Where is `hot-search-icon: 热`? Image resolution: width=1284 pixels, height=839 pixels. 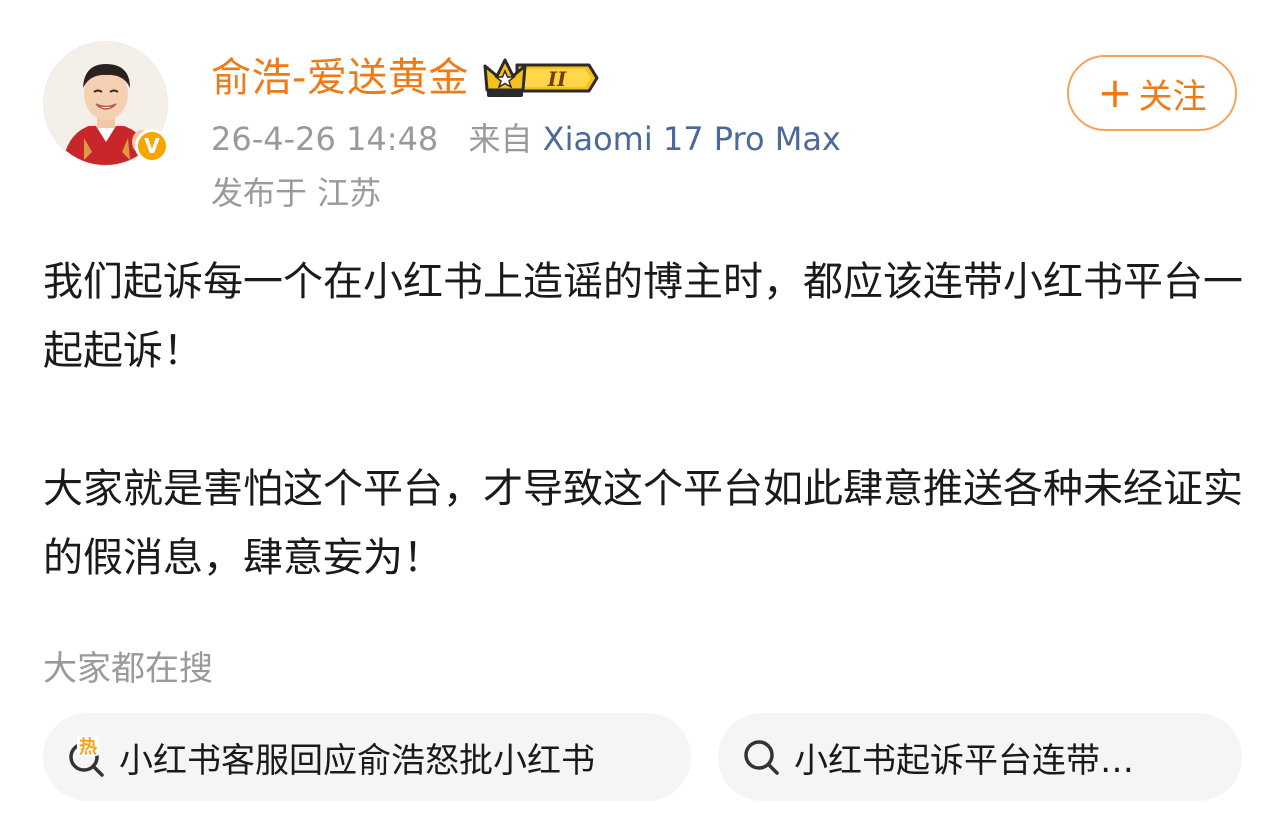
hot-search-icon: 热 is located at coordinates (87, 757).